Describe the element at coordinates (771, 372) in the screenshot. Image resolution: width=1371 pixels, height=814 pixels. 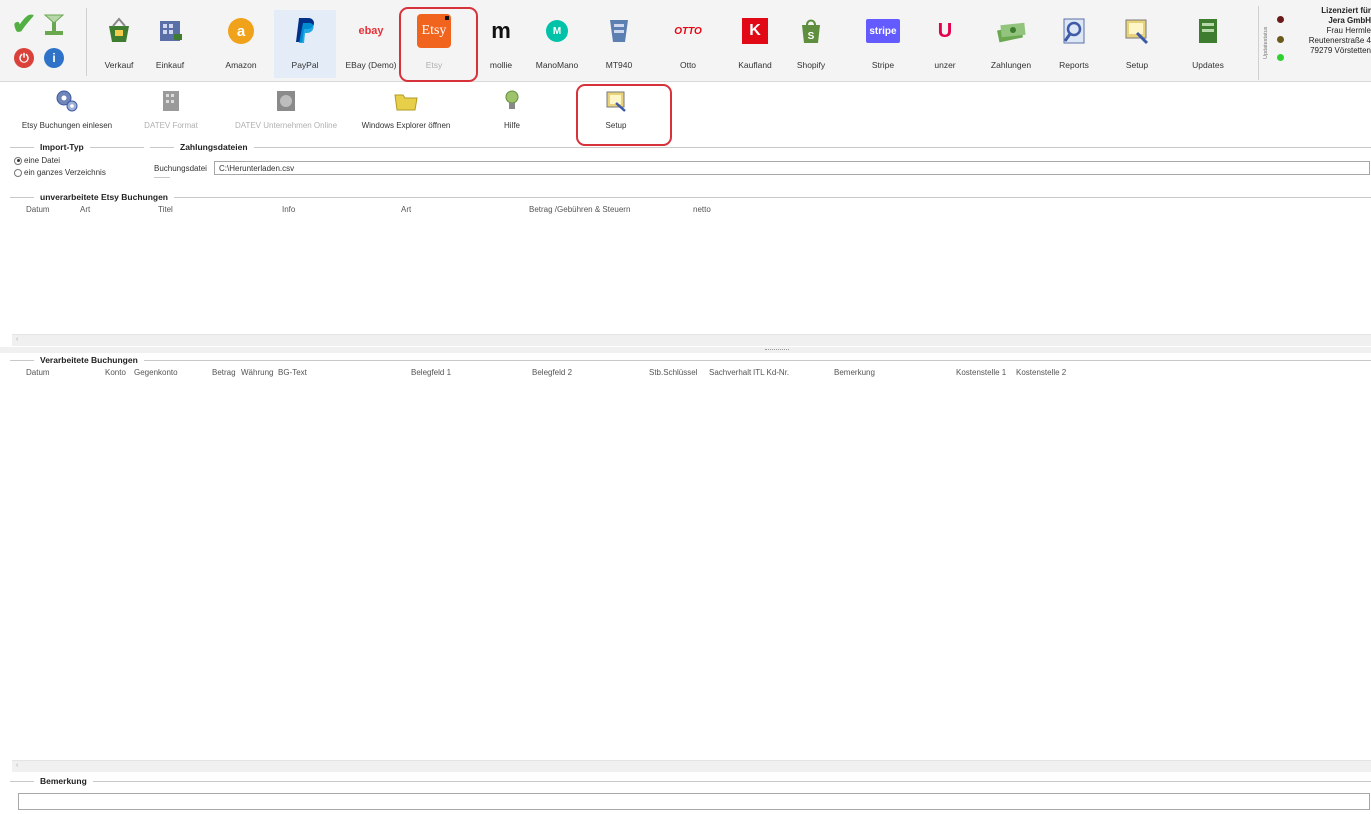
I see `column-header: ITL Kd-Nr.` at that location.